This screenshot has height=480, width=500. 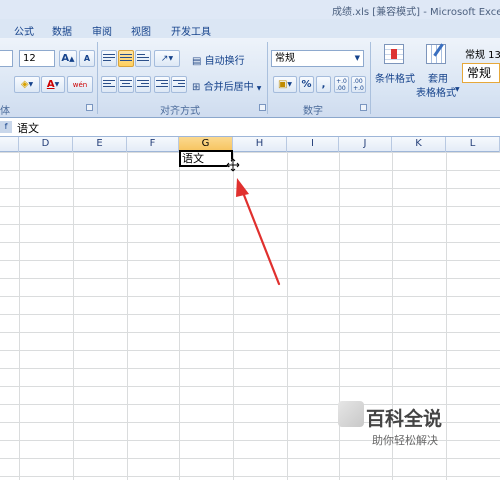 I want to click on column-header-h: H, so click(x=260, y=144).